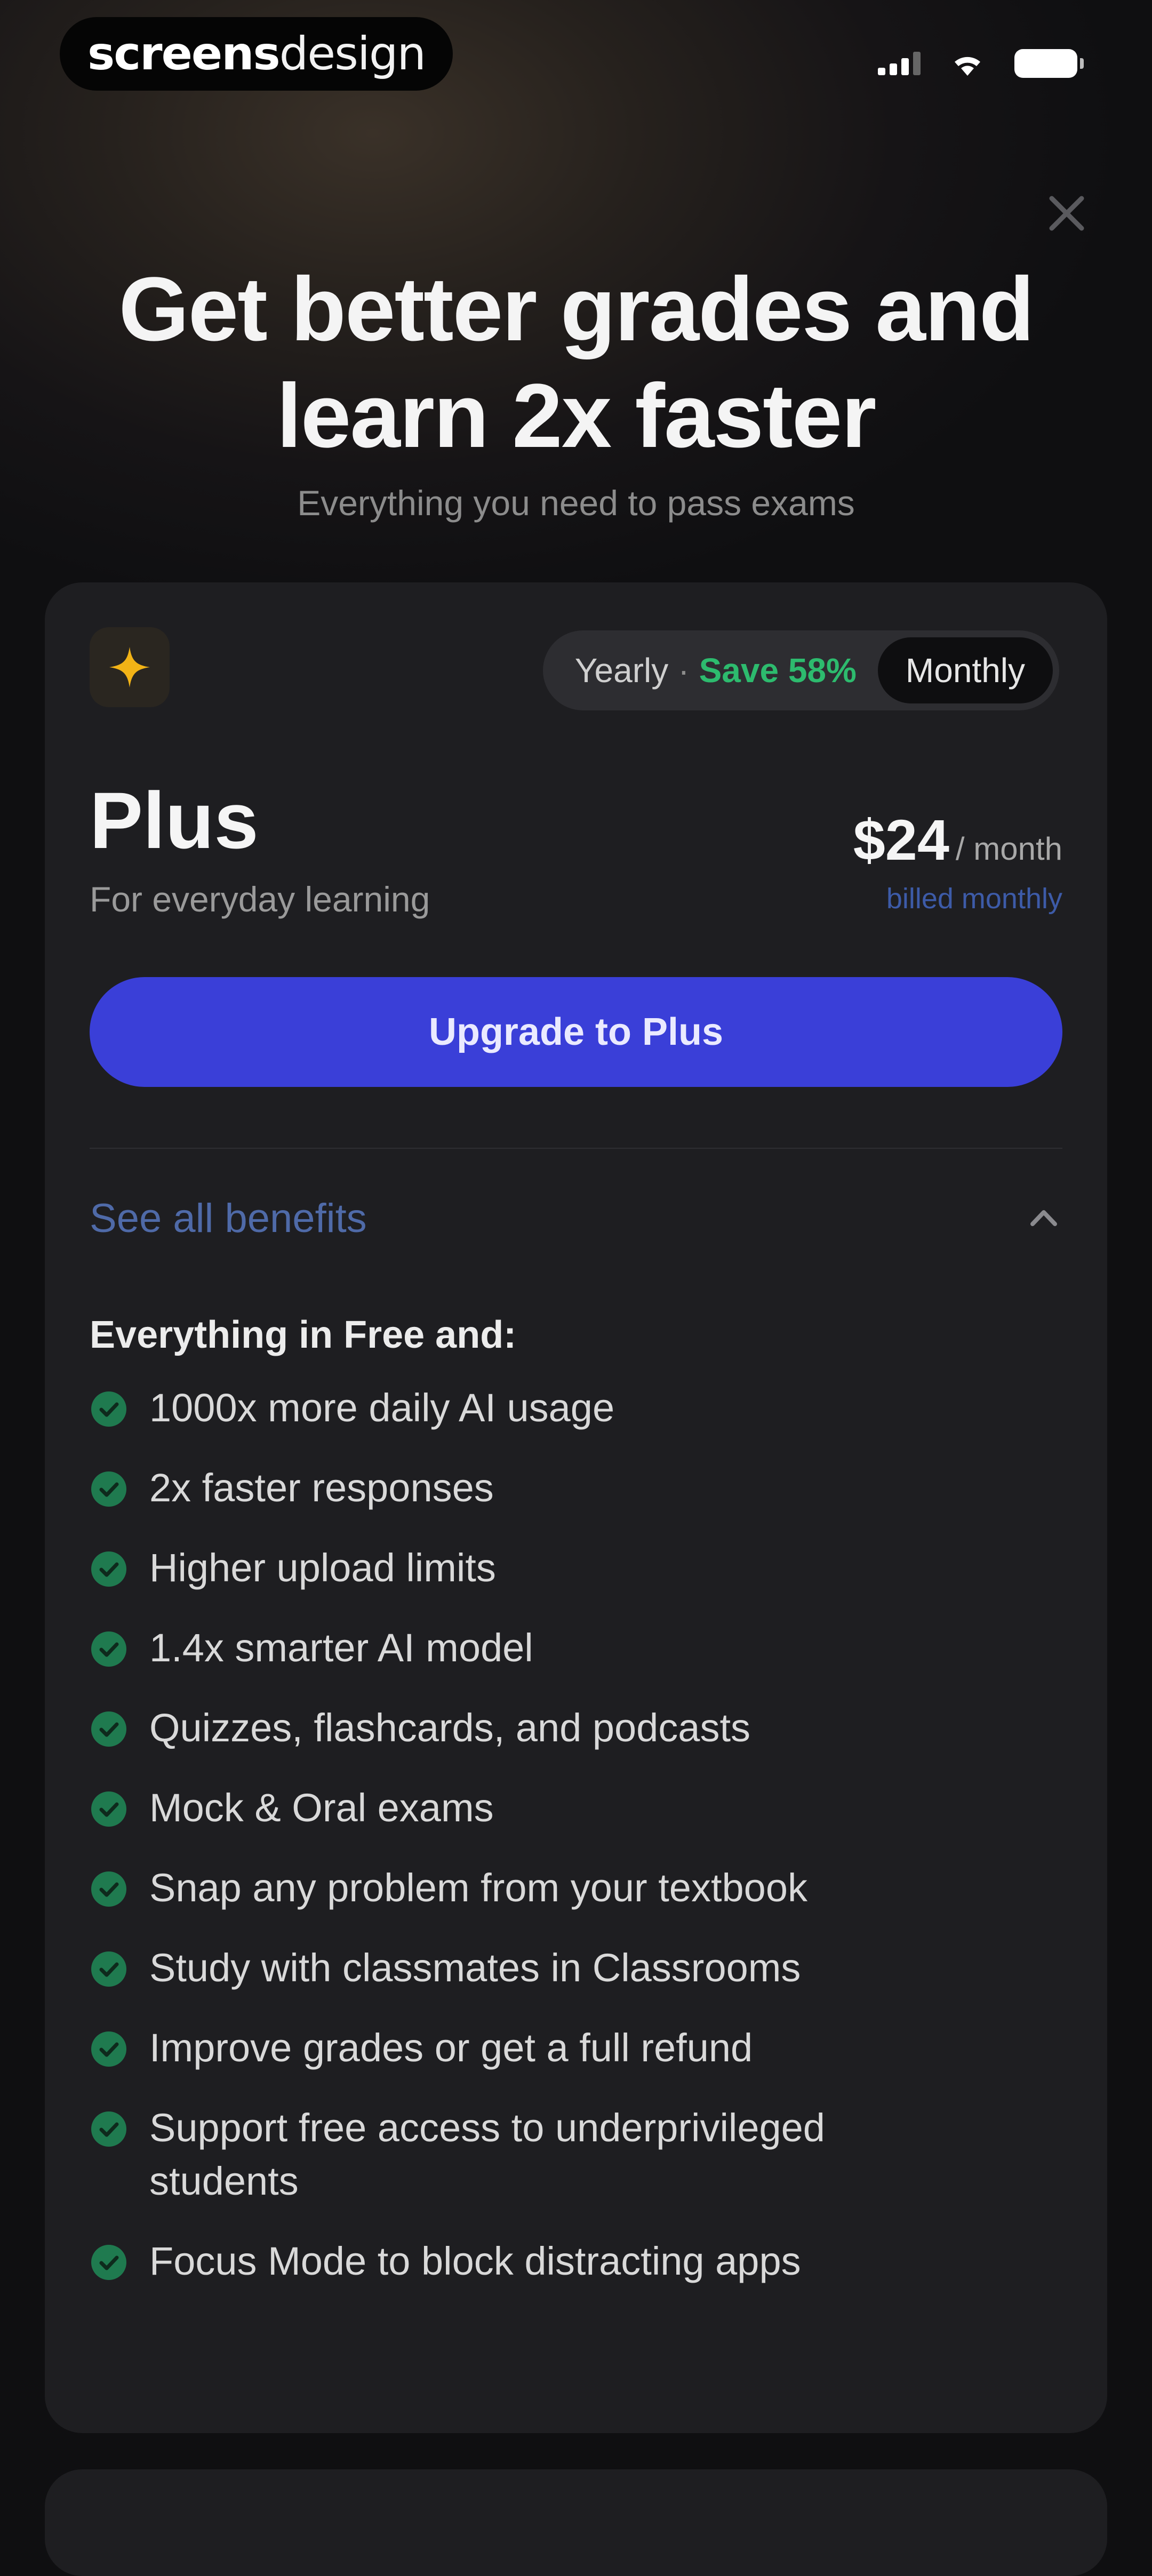  What do you see at coordinates (321, 1488) in the screenshot?
I see `benefit-text: 2x faster responses` at bounding box center [321, 1488].